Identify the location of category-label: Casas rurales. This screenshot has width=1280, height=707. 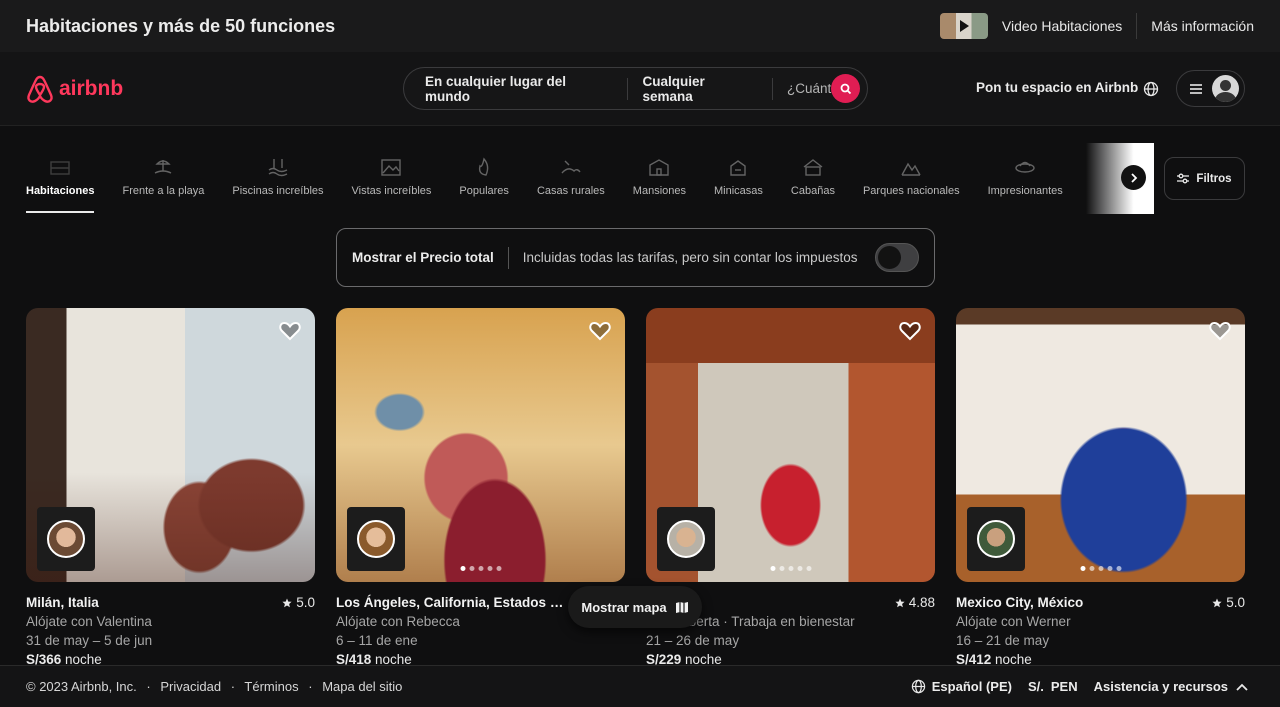
(570, 191).